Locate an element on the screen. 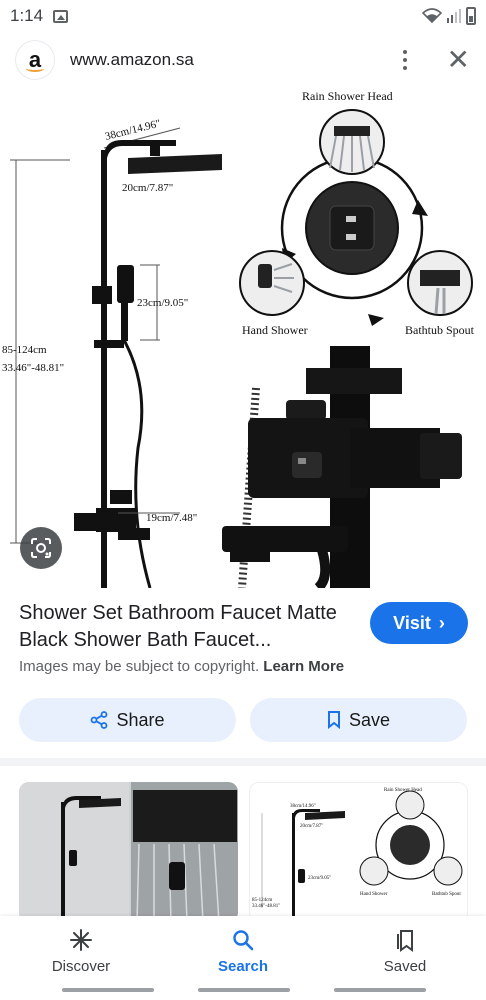  google-lens-button is located at coordinates (41, 548).